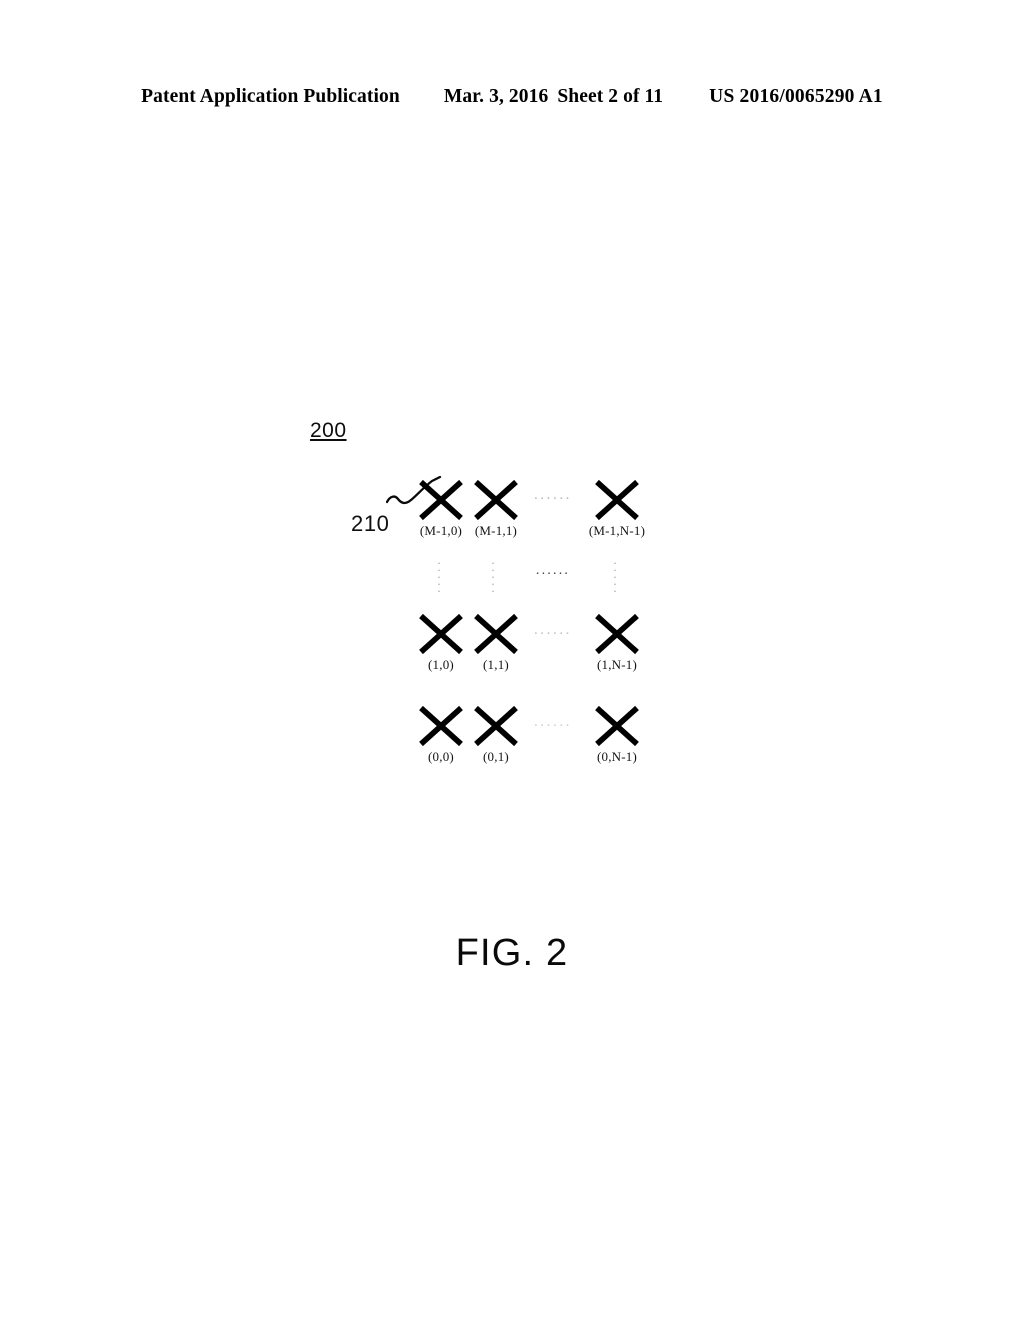 The height and width of the screenshot is (1320, 1024). I want to click on figure-reference-numeral-200: 200, so click(328, 430).